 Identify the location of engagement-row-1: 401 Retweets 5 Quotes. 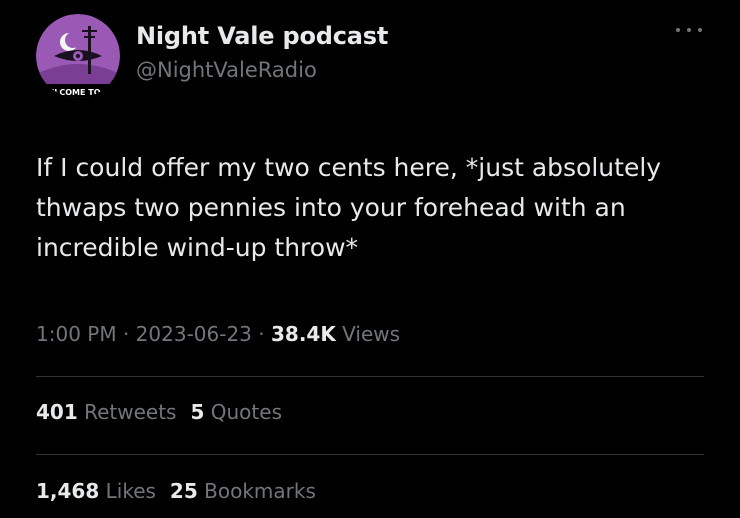
(166, 412).